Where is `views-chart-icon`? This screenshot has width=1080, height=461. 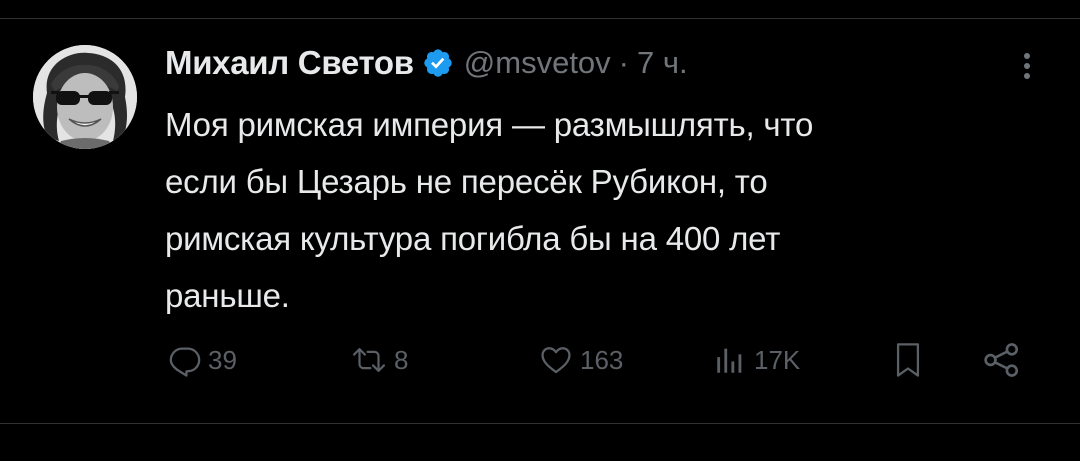
views-chart-icon is located at coordinates (729, 360).